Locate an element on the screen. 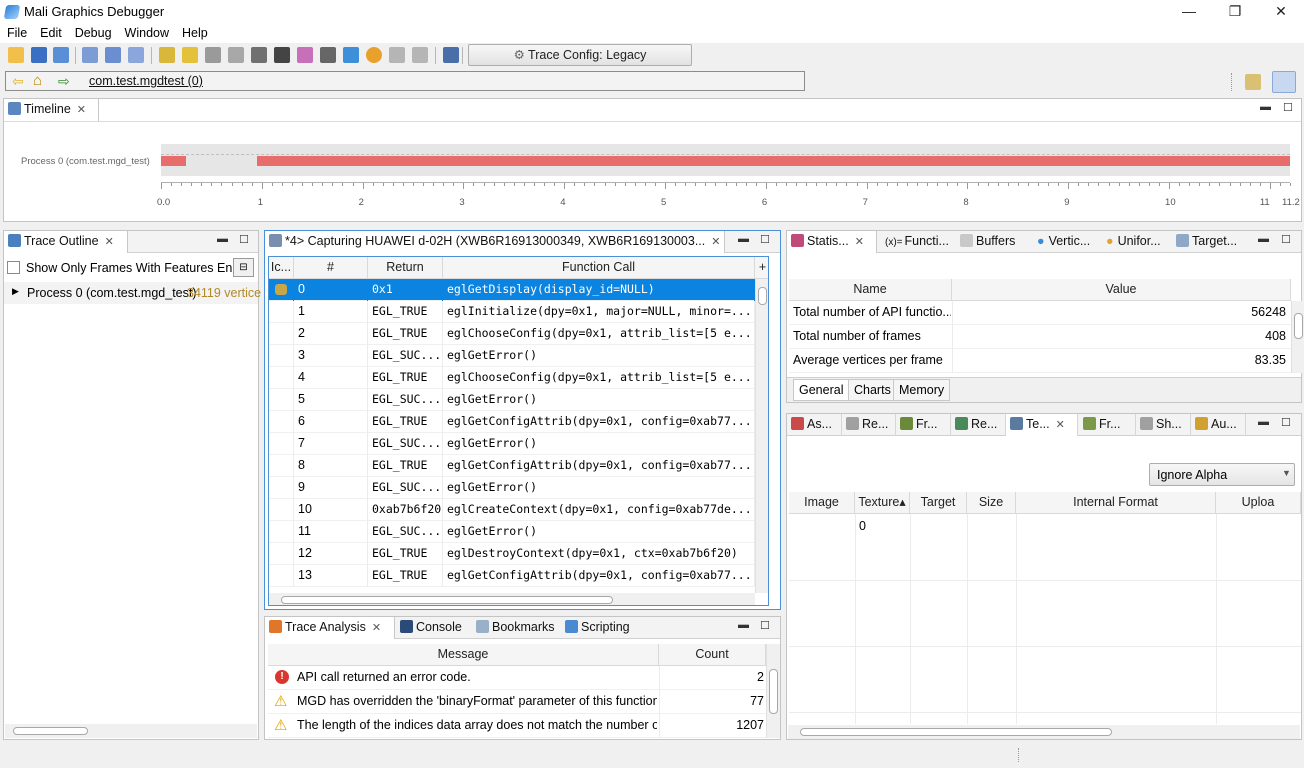  table-row: Total number of API functio... 56248 is located at coordinates (1040, 313).